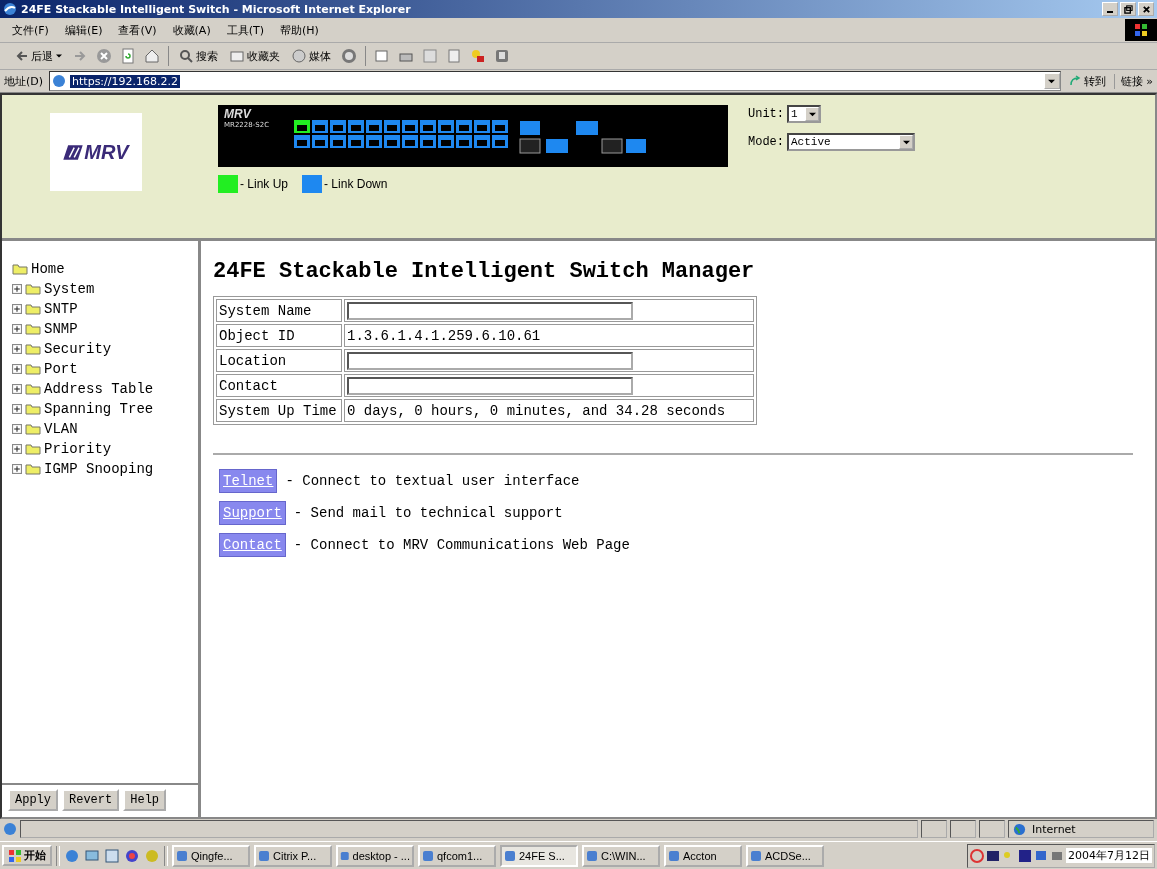 This screenshot has width=1157, height=869. Describe the element at coordinates (1041, 855) in the screenshot. I see `monitor-icon` at that location.